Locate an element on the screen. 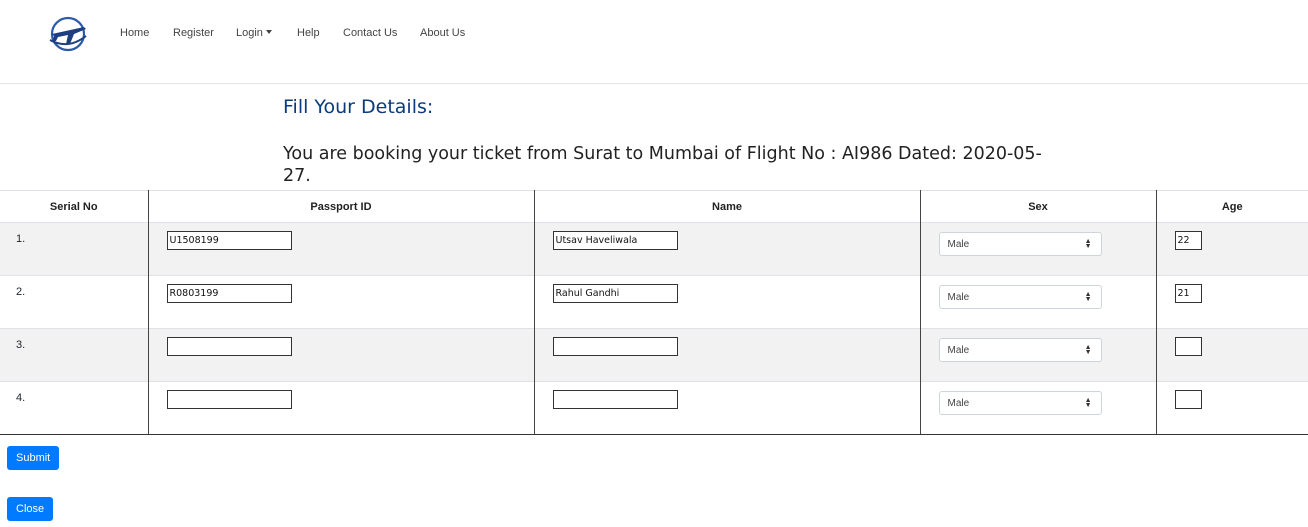  nav-login-label: Login is located at coordinates (249, 33).